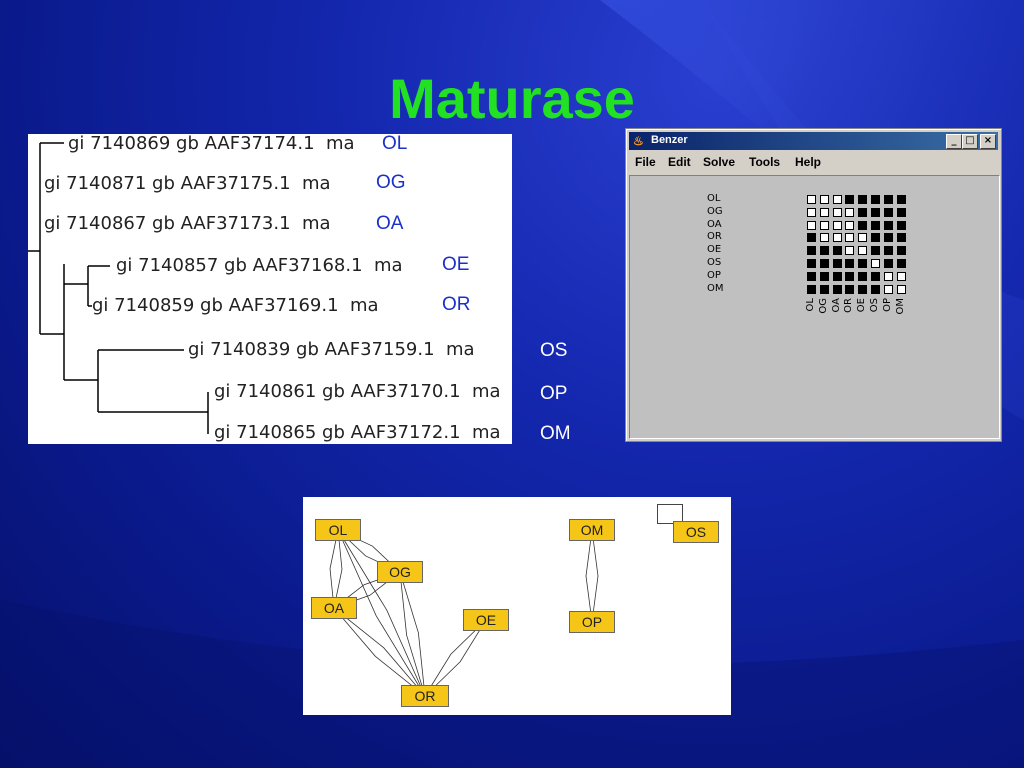 Image resolution: width=1024 pixels, height=768 pixels. Describe the element at coordinates (808, 162) in the screenshot. I see `menu-help: Help` at that location.